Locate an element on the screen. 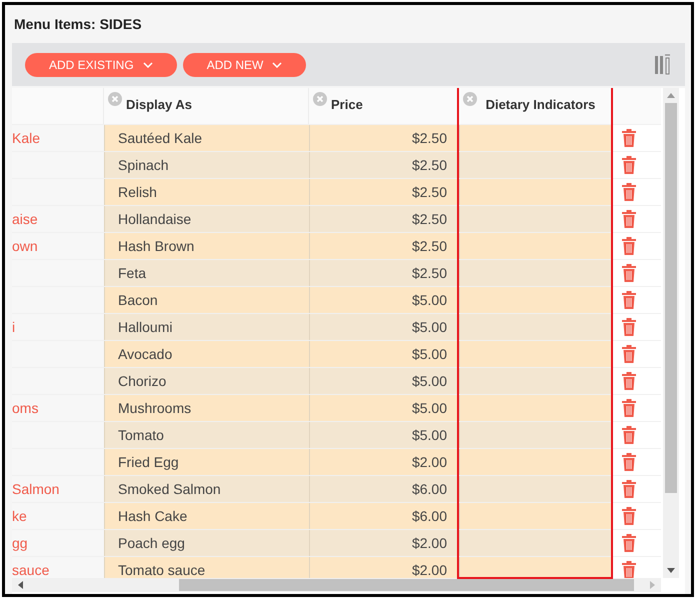  scroll-down-icon is located at coordinates (671, 570).